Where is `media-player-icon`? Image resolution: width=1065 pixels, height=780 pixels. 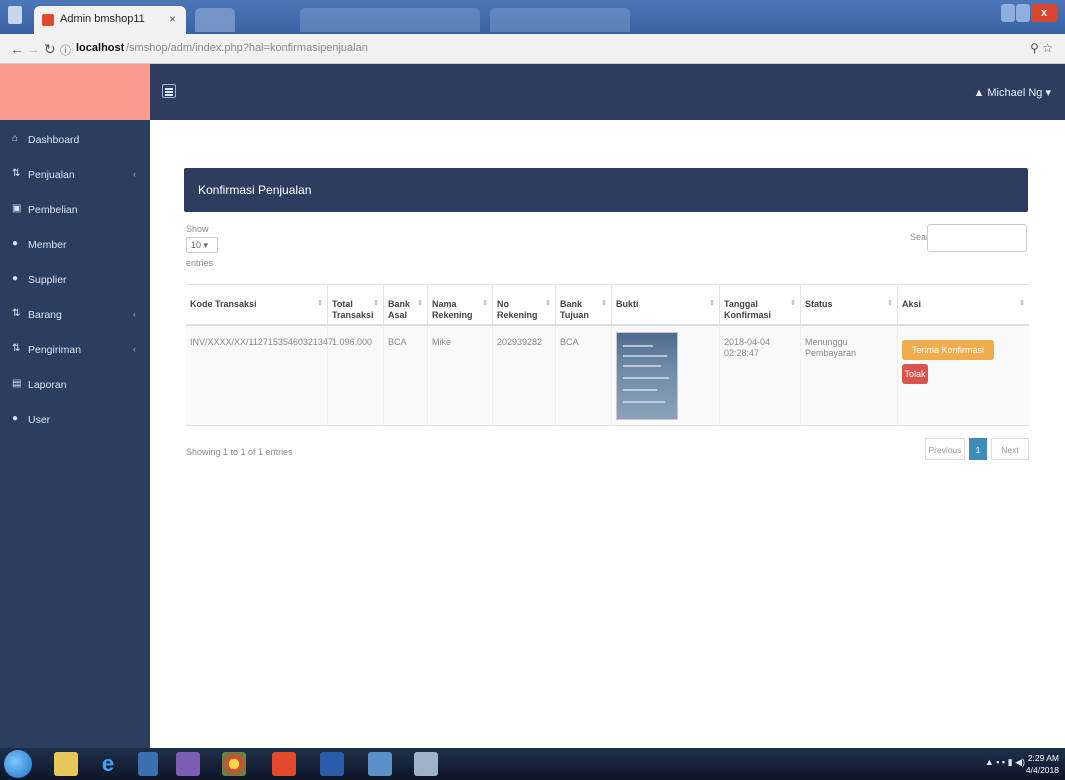 media-player-icon is located at coordinates (148, 764).